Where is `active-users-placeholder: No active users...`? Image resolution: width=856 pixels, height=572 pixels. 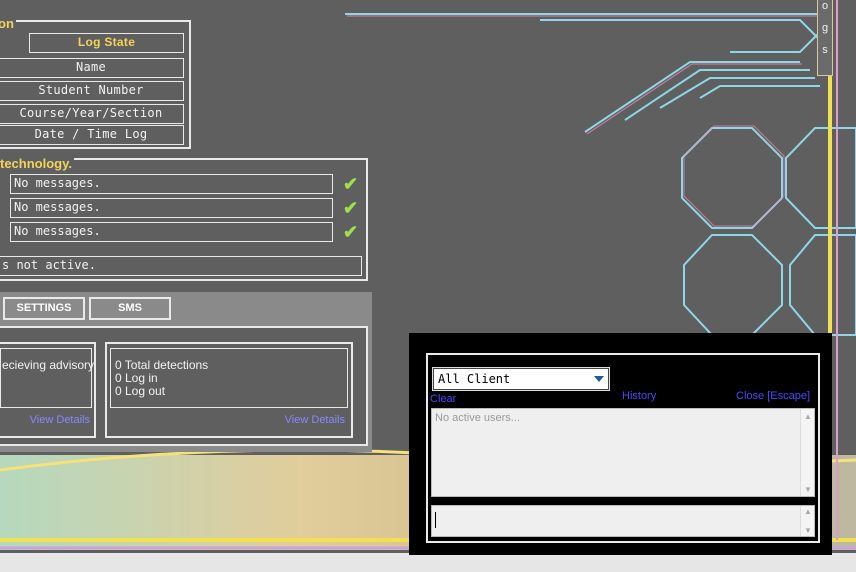
active-users-placeholder: No active users... is located at coordinates (477, 418).